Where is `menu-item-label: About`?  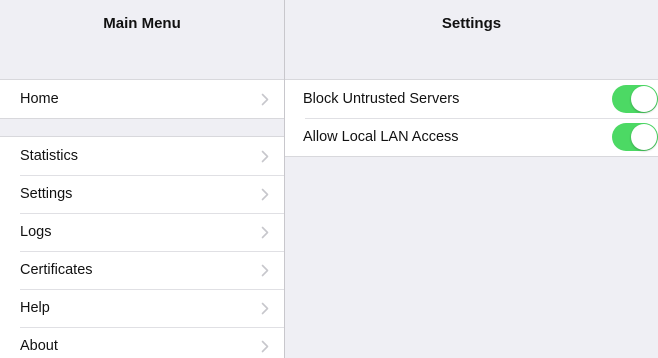 menu-item-label: About is located at coordinates (39, 346).